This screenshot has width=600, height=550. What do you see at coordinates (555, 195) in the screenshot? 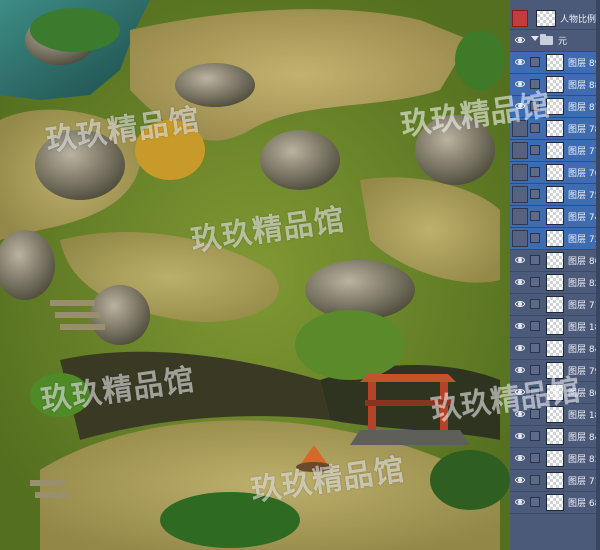
I see `layer-row: 图层 75` at bounding box center [555, 195].